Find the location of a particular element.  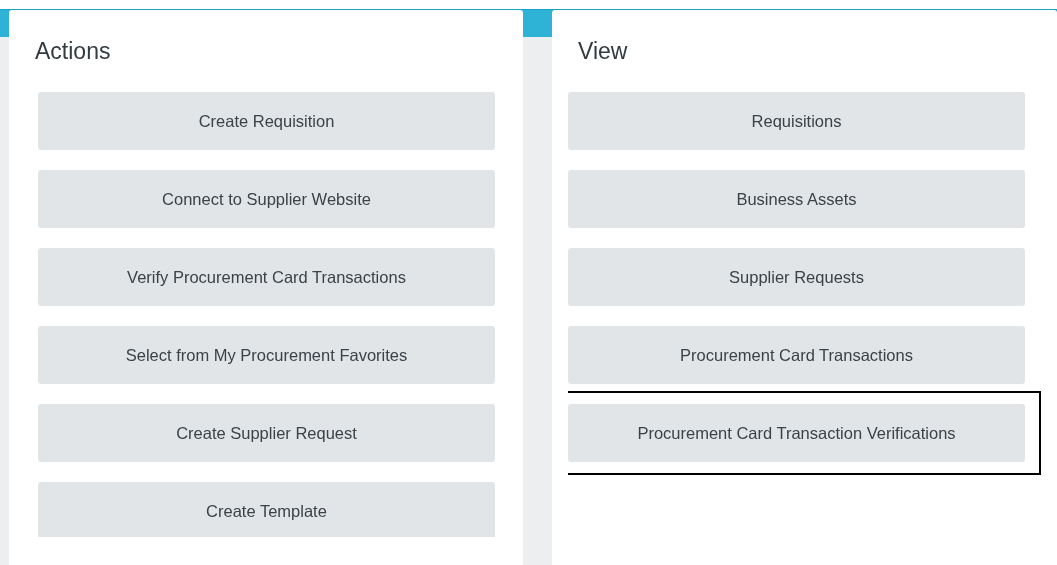

menu-button: Business Assets is located at coordinates (796, 199).